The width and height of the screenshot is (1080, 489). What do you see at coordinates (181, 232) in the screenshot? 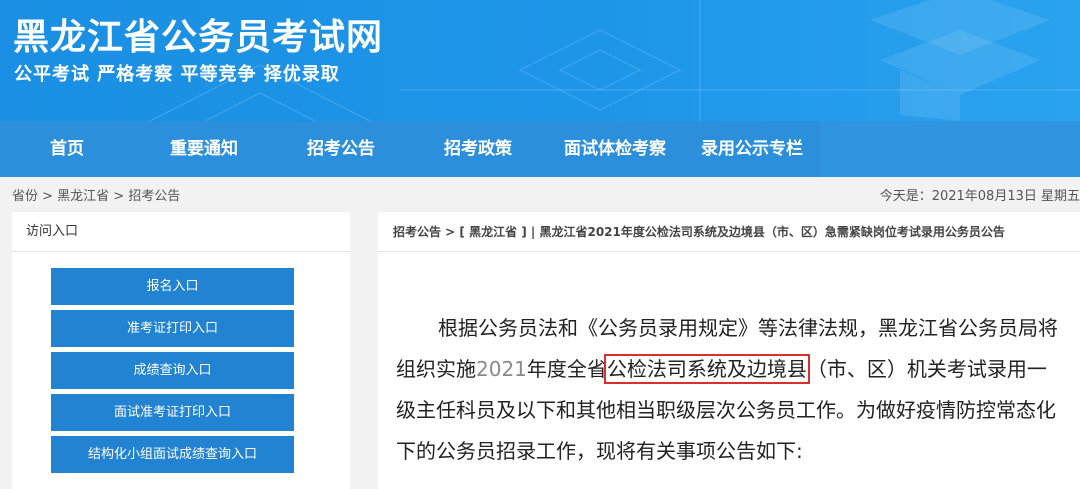
I see `sidebar-title: 访问入口` at bounding box center [181, 232].